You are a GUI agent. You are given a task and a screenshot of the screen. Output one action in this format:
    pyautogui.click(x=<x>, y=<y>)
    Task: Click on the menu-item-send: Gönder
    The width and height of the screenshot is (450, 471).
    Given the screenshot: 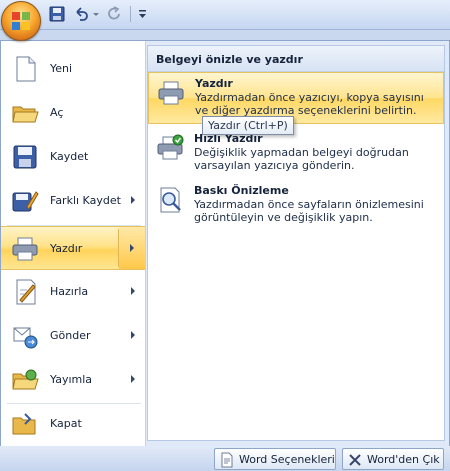 What is the action you would take?
    pyautogui.click(x=73, y=336)
    